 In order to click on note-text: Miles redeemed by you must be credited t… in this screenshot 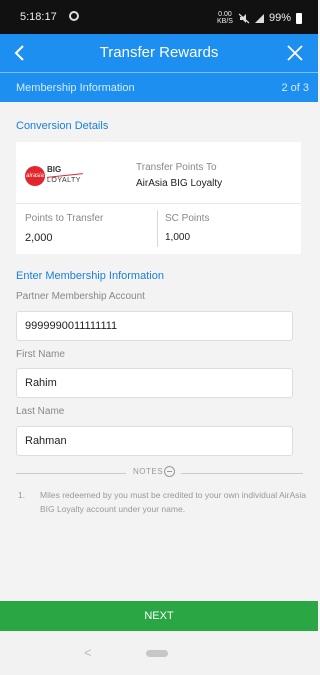, I will do `click(173, 502)`.